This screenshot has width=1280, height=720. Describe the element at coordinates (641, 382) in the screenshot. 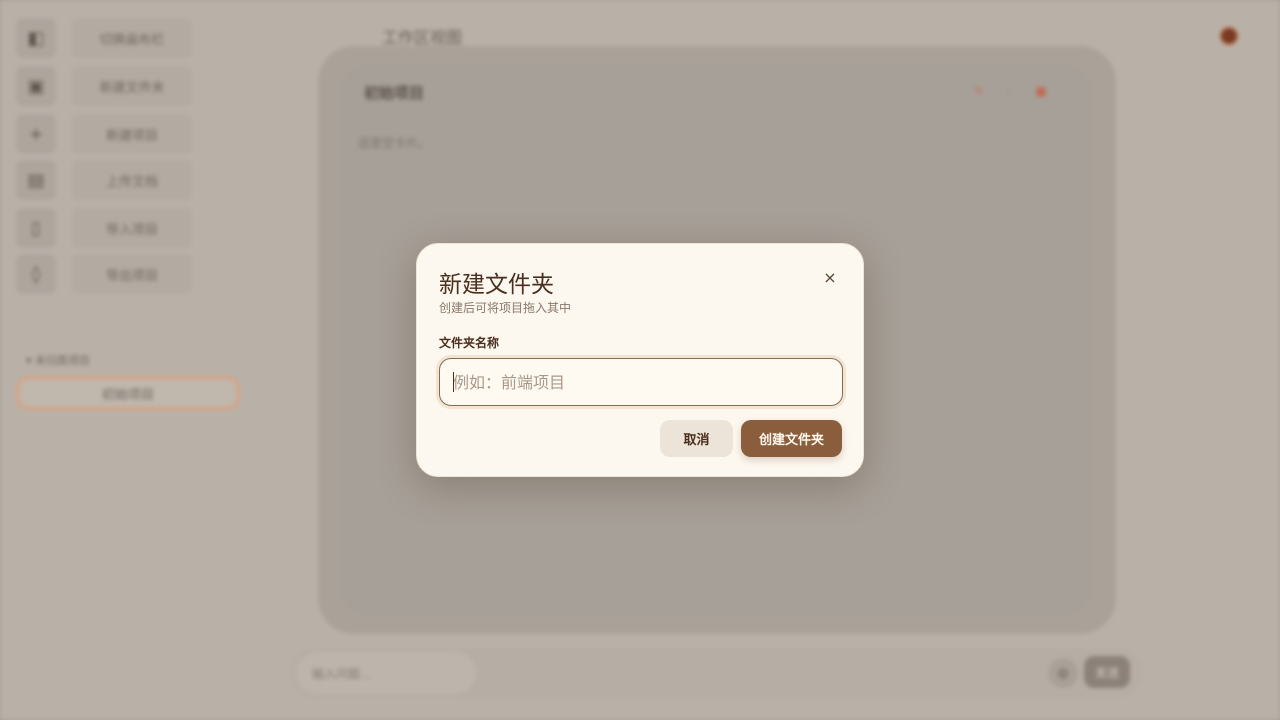

I see `folder-name-input` at that location.